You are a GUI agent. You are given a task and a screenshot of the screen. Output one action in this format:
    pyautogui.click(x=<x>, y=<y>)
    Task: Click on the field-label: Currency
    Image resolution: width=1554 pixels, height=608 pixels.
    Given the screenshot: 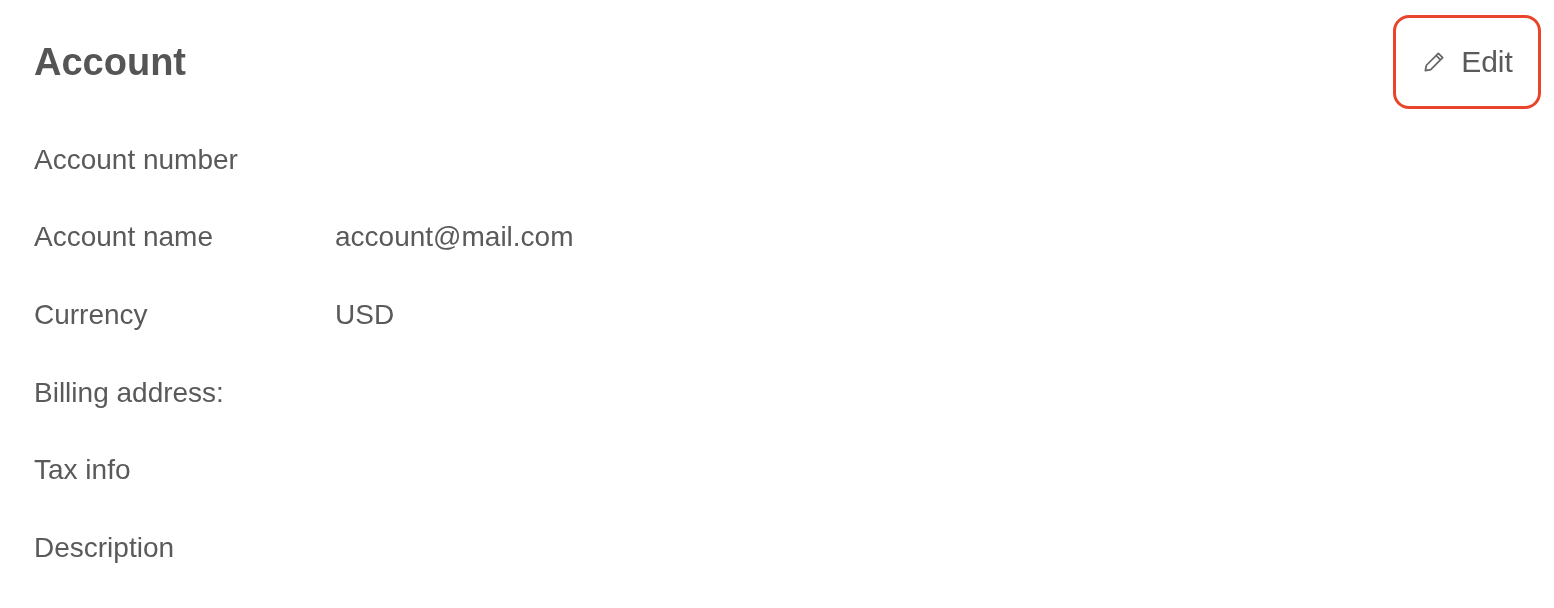 What is the action you would take?
    pyautogui.click(x=91, y=315)
    